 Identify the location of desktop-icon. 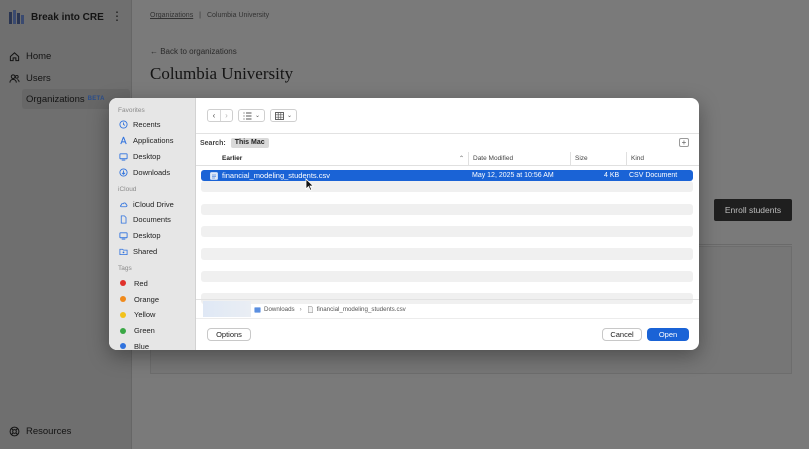
(123, 236).